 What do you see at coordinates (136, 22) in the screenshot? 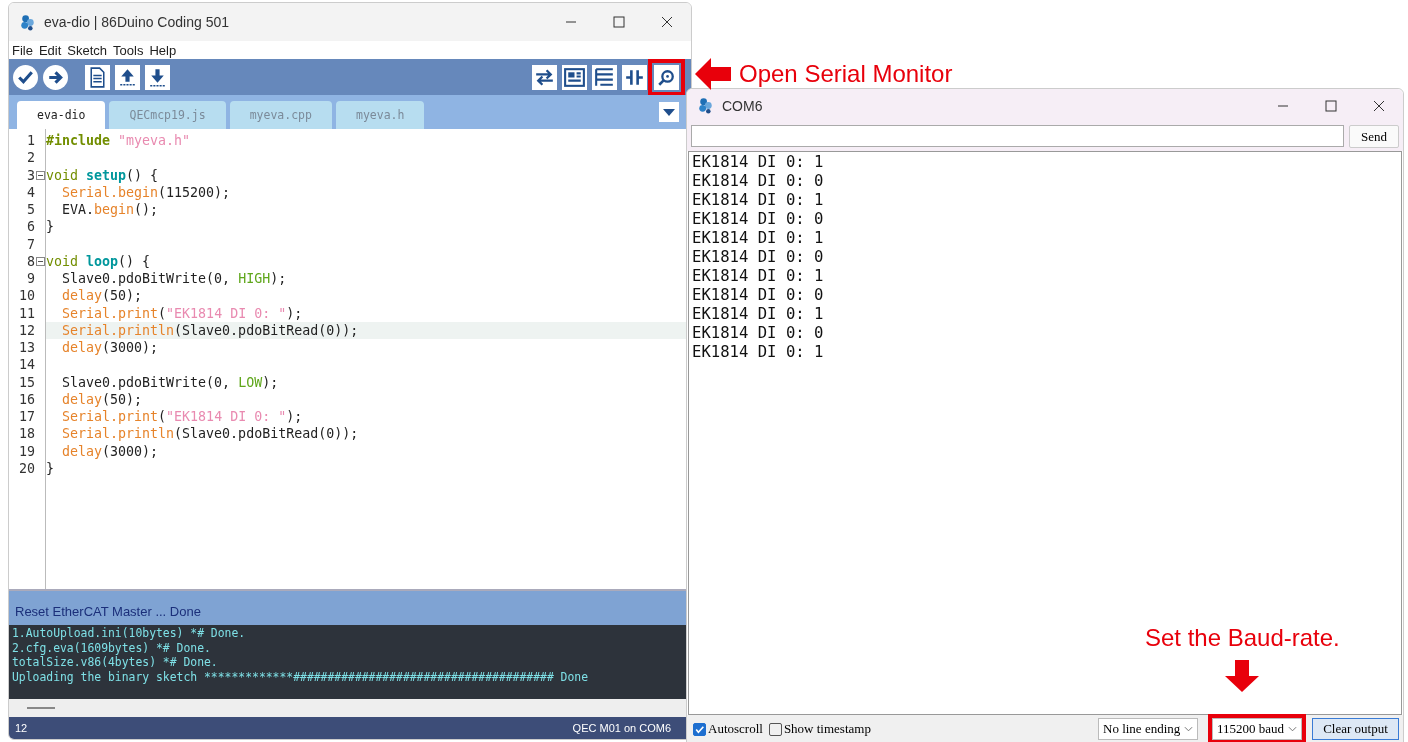
I see `window-title: eva-dio | 86Duino Coding 501` at bounding box center [136, 22].